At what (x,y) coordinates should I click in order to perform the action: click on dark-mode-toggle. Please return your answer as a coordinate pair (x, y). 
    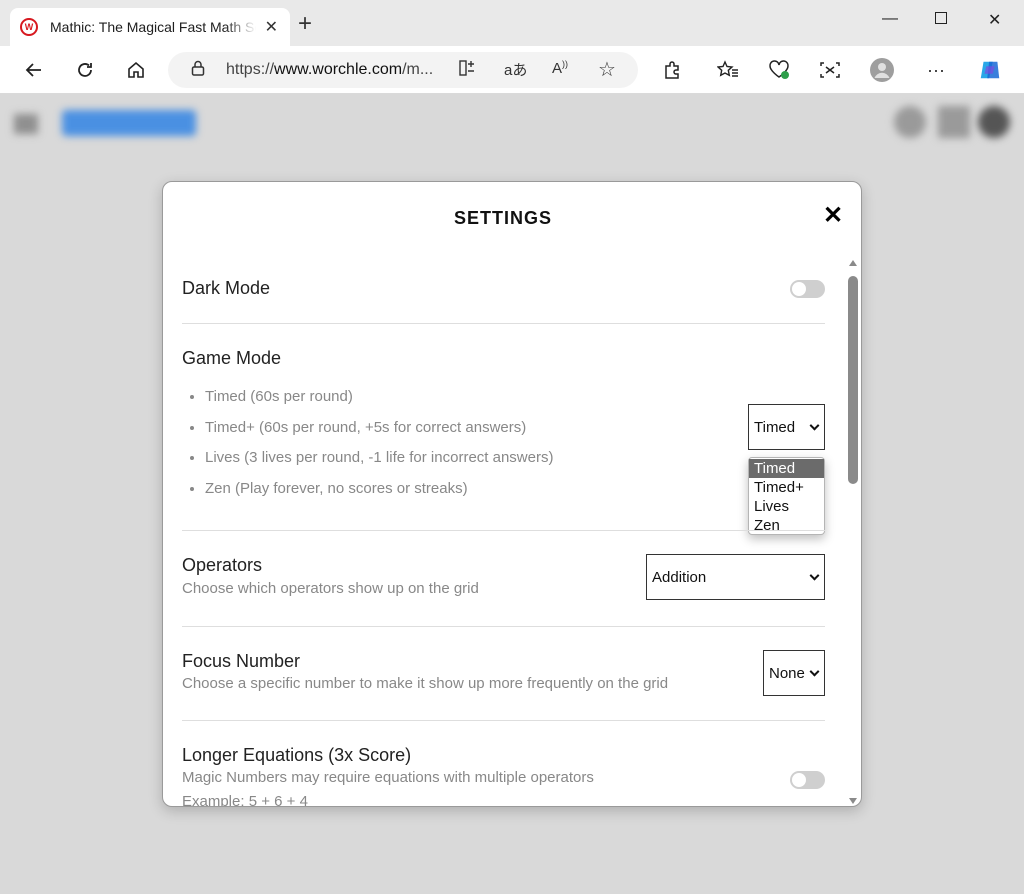
    Looking at the image, I should click on (807, 289).